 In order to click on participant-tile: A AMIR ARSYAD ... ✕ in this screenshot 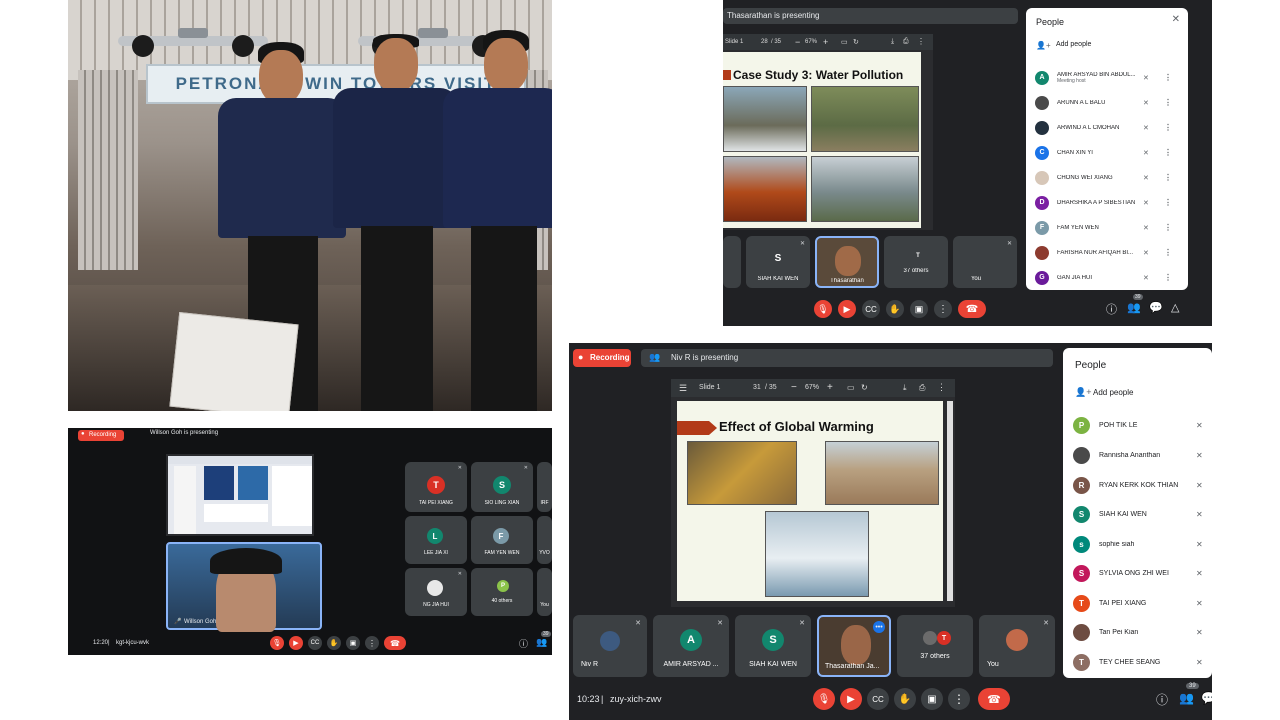, I will do `click(691, 646)`.